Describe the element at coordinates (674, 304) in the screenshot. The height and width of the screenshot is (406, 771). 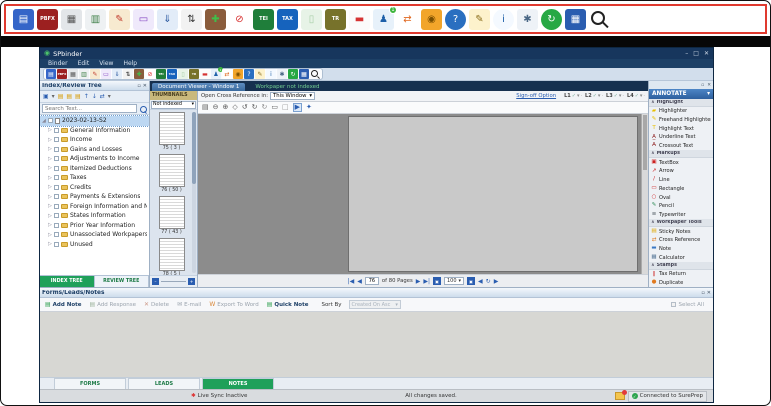
I see `select-all-checkbox` at that location.